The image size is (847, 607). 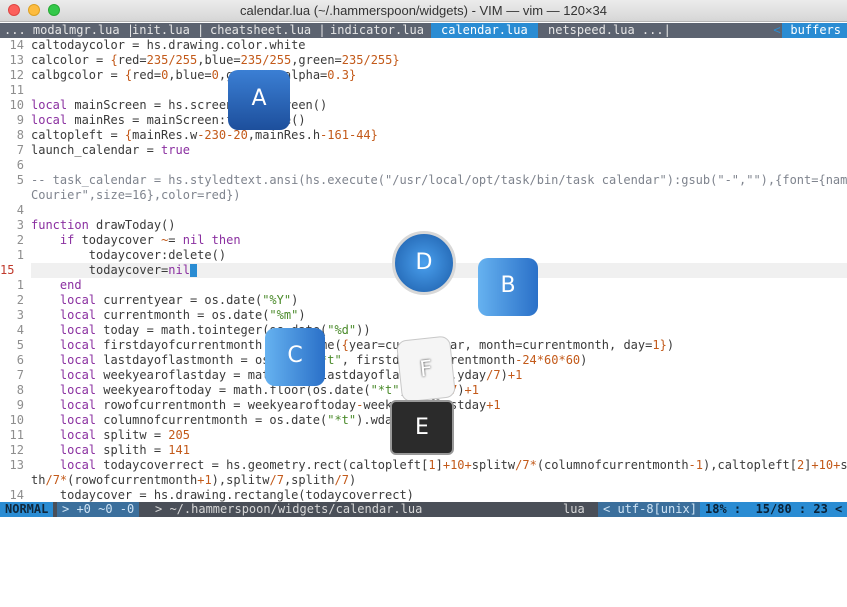 I want to click on line-number: 11, so click(x=16, y=90).